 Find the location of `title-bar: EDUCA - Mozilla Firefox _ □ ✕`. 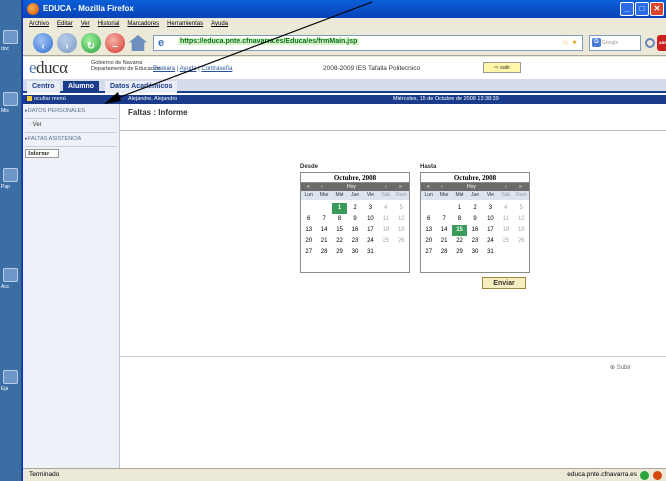

title-bar: EDUCA - Mozilla Firefox _ □ ✕ is located at coordinates (344, 9).